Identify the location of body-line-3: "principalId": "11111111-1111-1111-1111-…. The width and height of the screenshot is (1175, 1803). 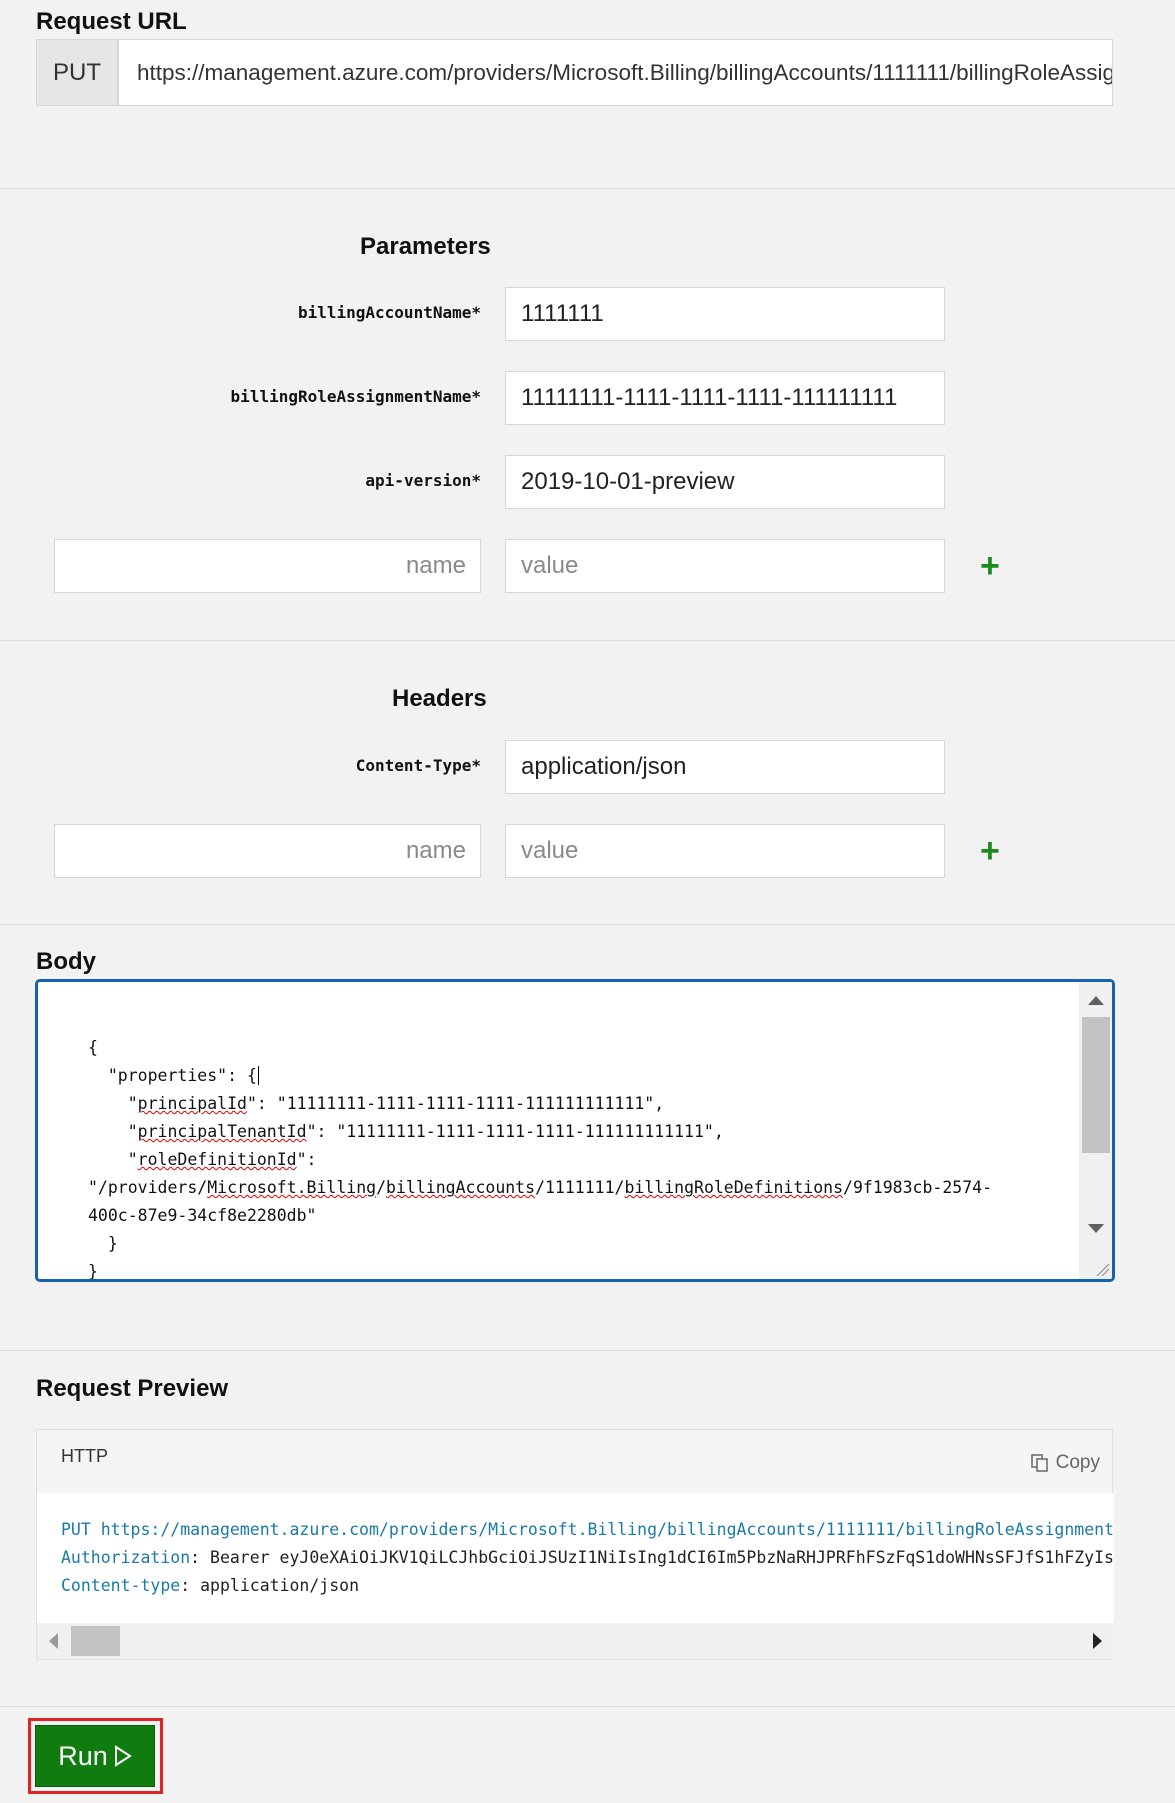
(376, 1103).